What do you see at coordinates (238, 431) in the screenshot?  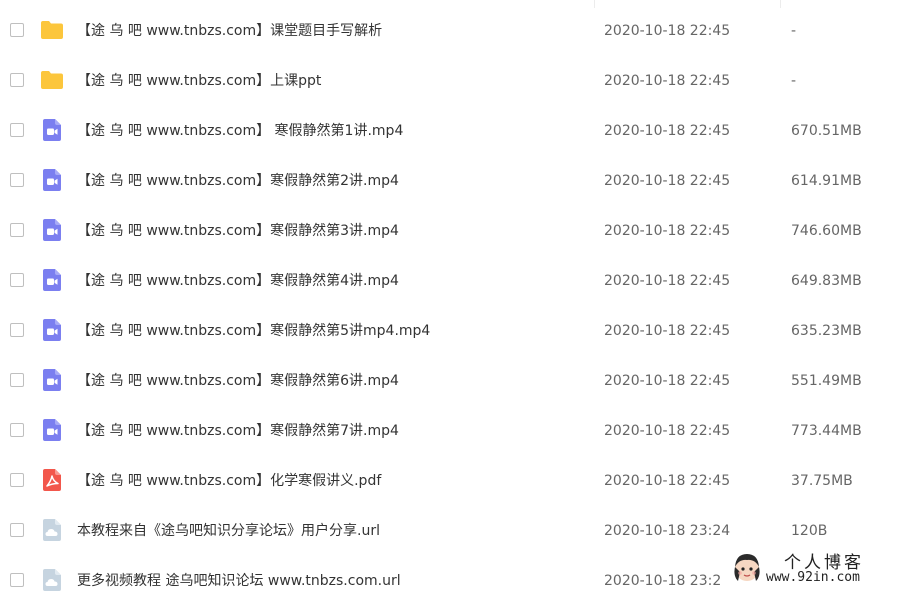 I see `file-name: 【途 乌 吧 www.tnbzs.com】寒假静然第7讲.mp4` at bounding box center [238, 431].